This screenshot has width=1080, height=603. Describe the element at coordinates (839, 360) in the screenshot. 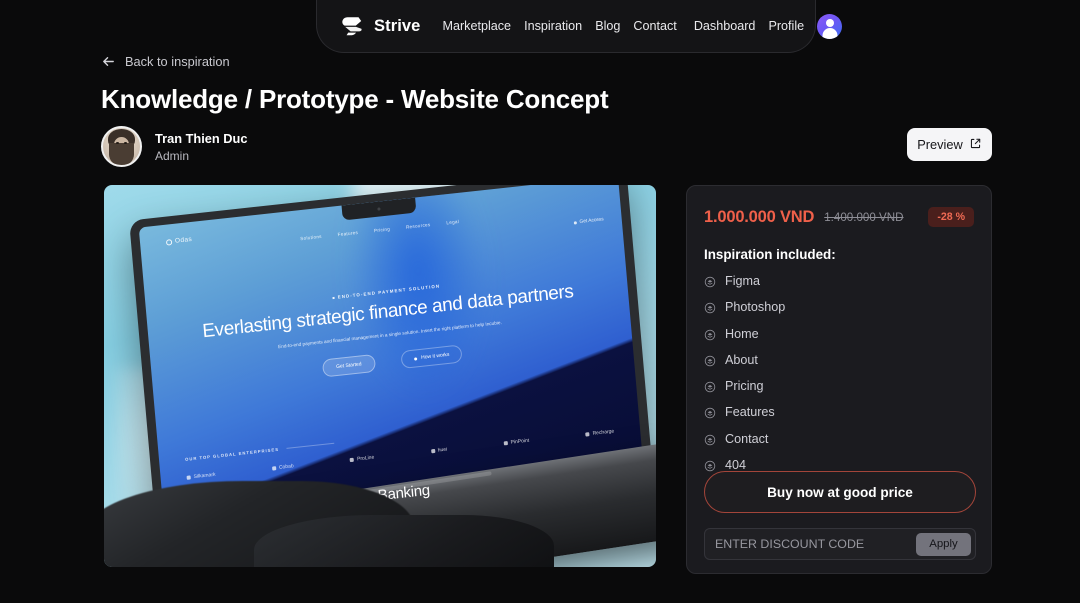

I see `list-item: About` at that location.